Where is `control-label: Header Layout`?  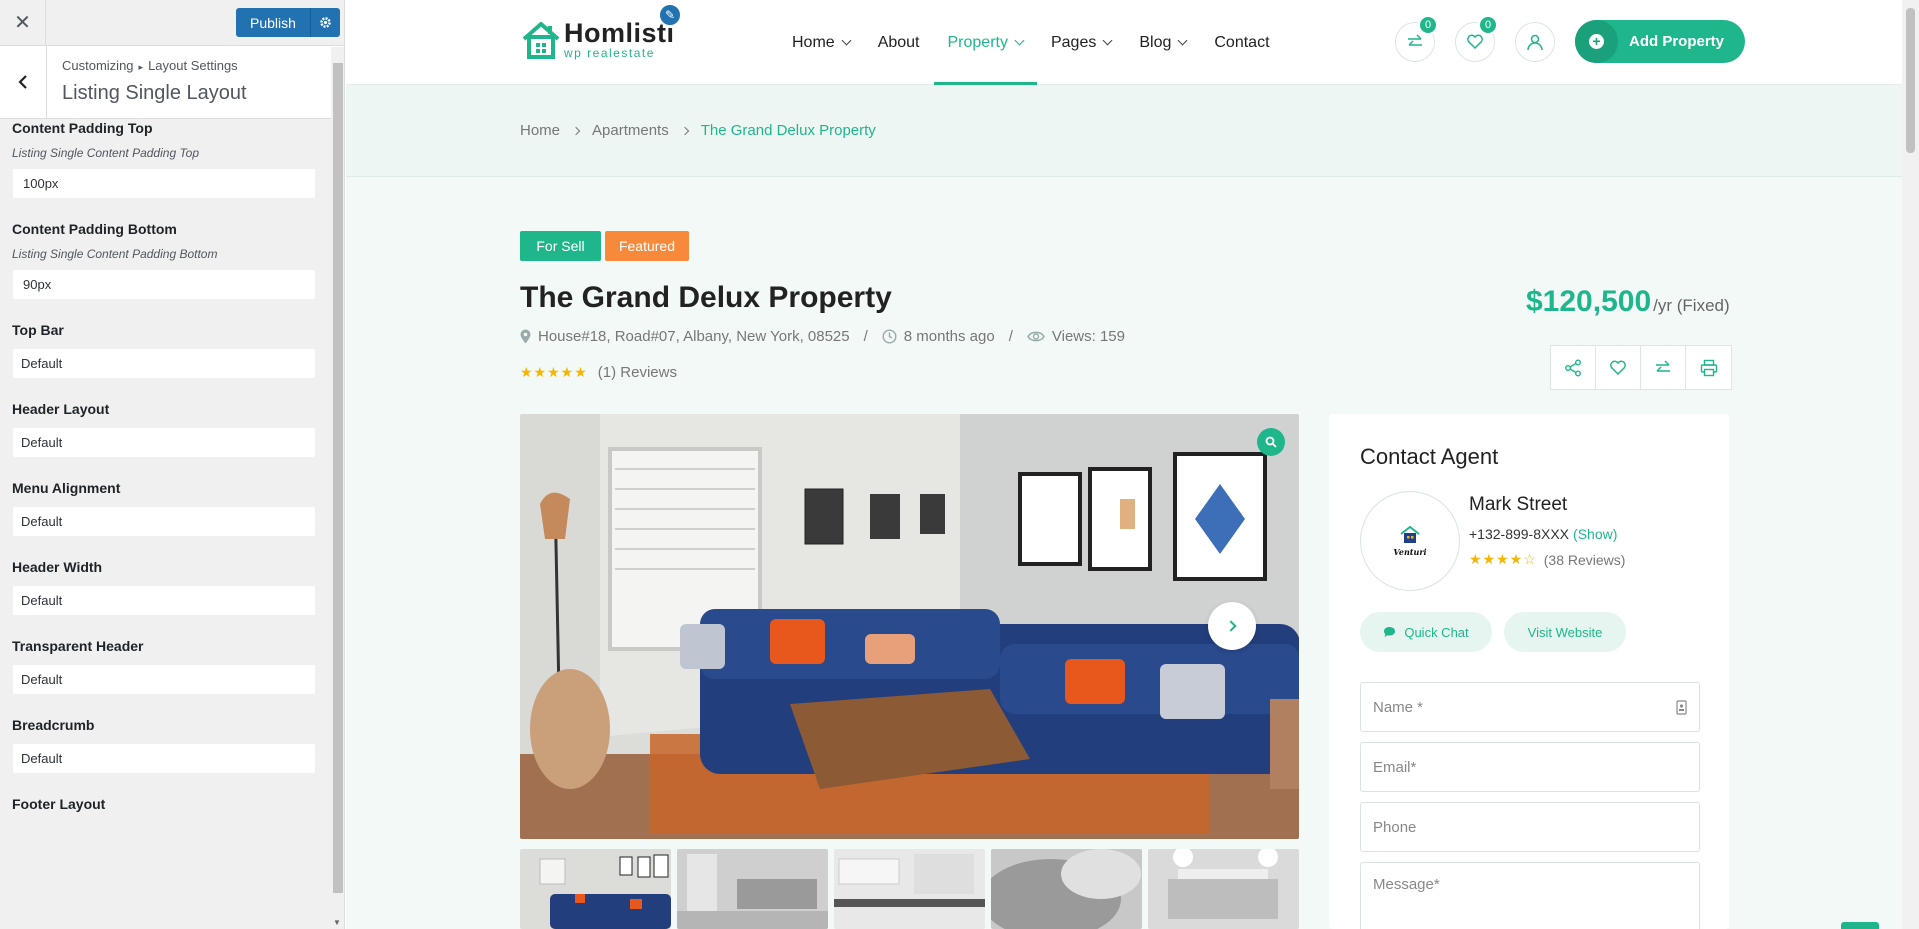
control-label: Header Layout is located at coordinates (61, 409).